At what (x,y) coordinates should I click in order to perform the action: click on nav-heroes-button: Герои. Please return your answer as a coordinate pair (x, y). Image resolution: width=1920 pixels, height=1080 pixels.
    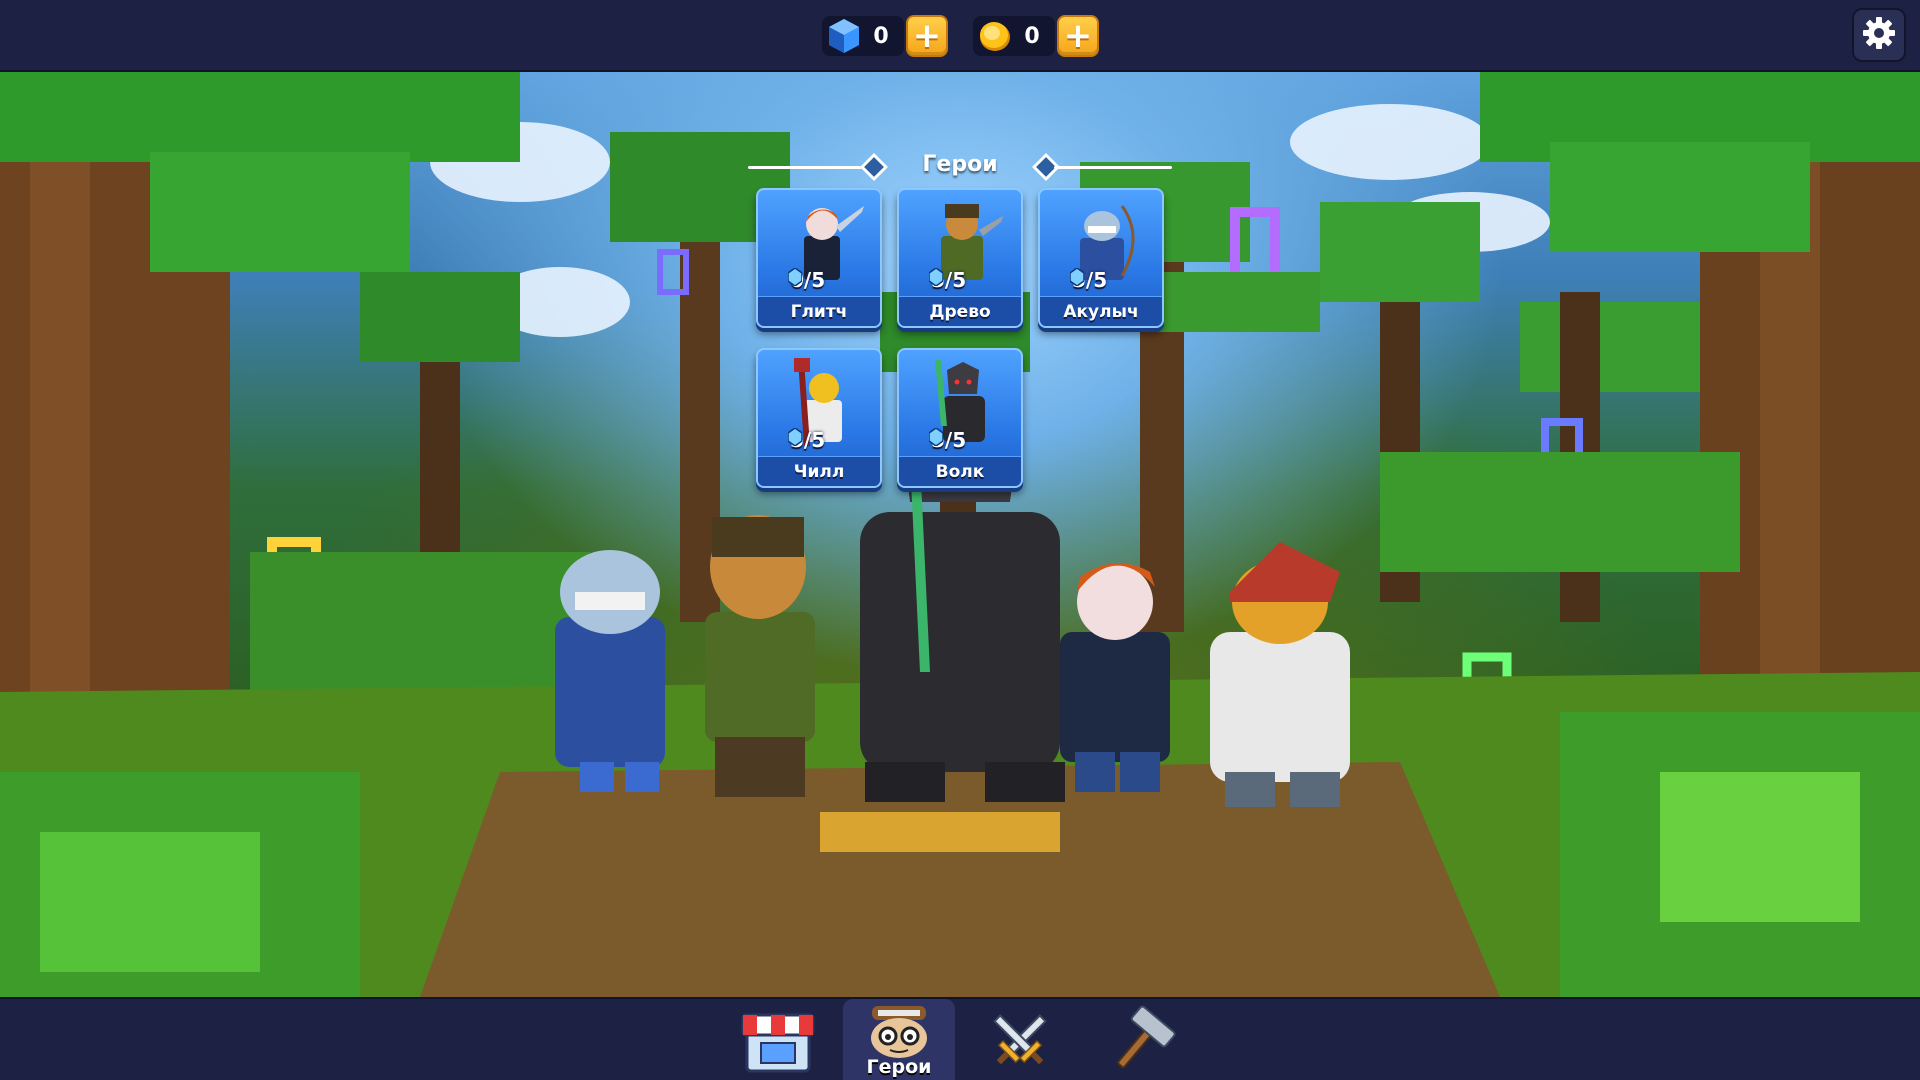
    Looking at the image, I should click on (899, 1039).